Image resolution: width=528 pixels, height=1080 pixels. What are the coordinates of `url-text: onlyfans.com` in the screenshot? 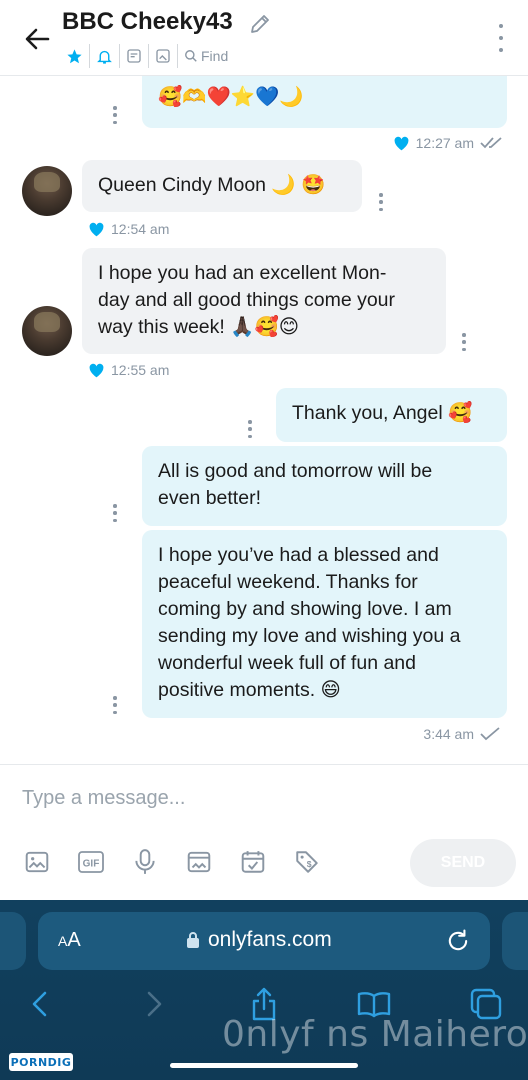 It's located at (270, 939).